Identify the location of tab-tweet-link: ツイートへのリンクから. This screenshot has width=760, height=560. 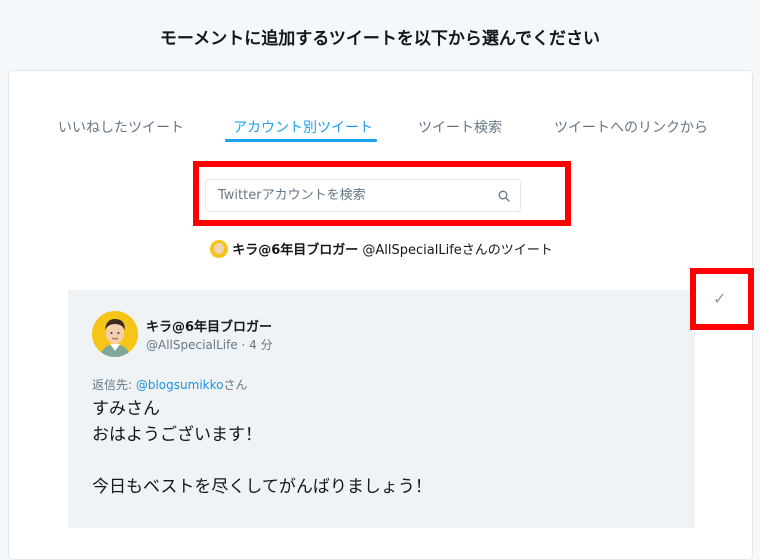
(631, 127).